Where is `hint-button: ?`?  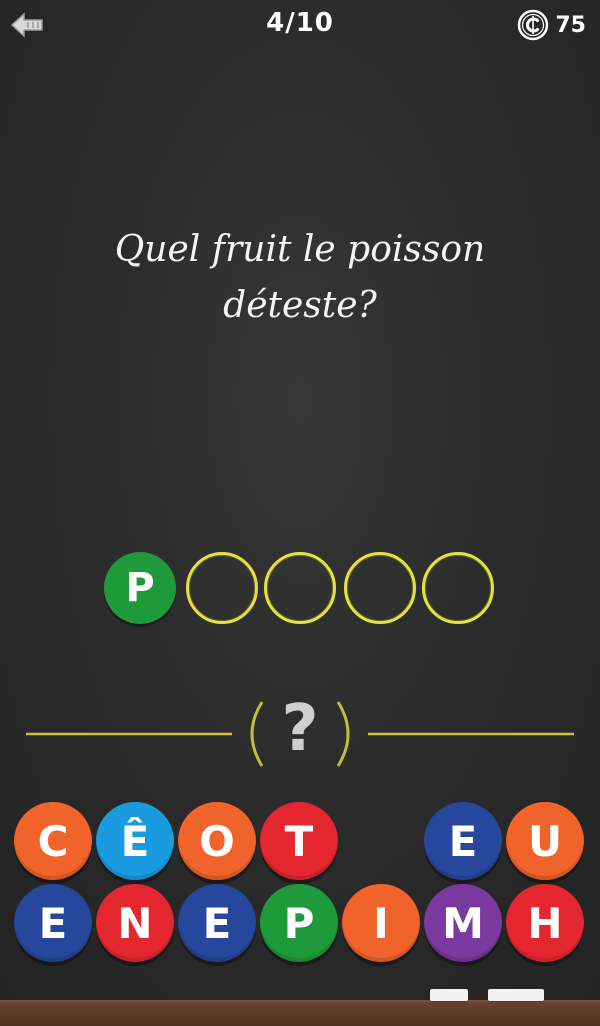 hint-button: ? is located at coordinates (300, 732).